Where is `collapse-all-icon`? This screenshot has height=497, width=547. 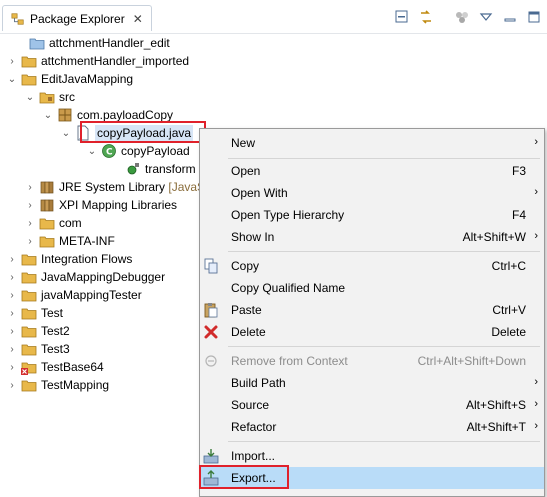
collapse-all-icon is located at coordinates (402, 17).